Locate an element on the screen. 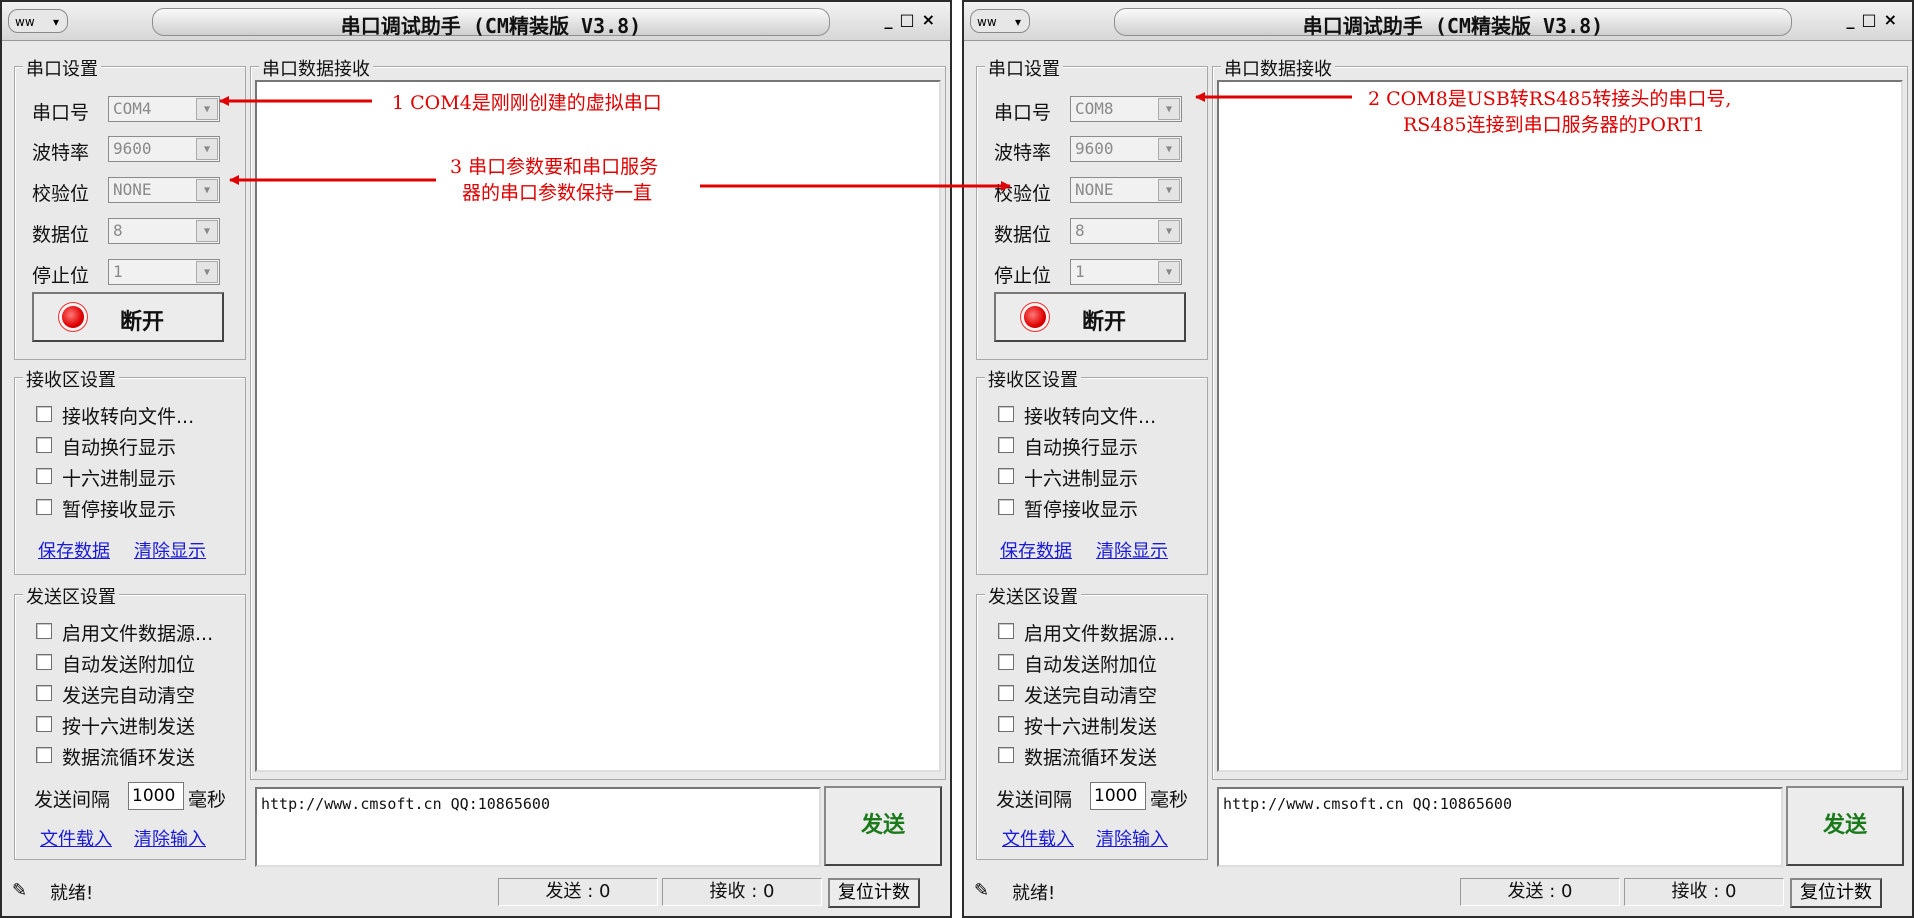  annotation-arrows is located at coordinates (785, 141).